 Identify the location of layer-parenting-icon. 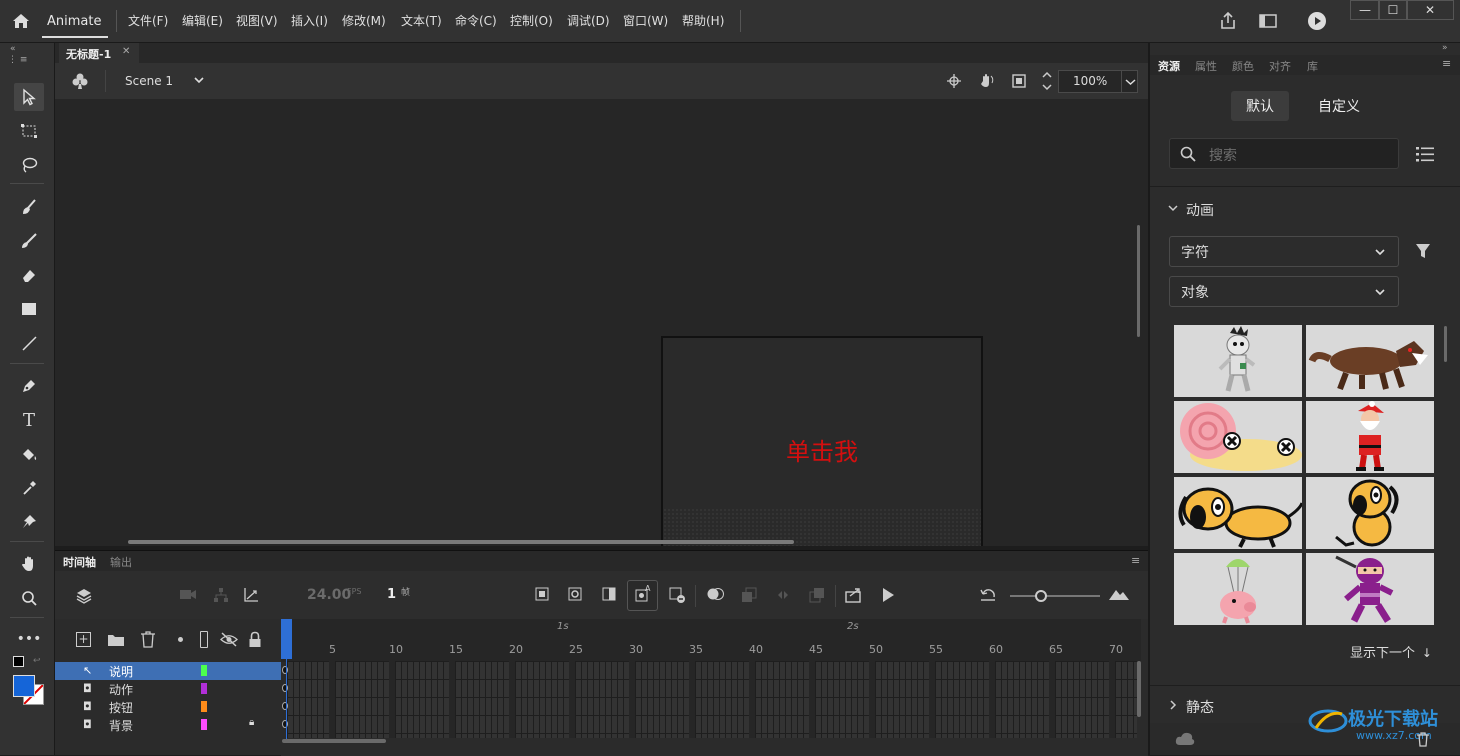
(221, 597).